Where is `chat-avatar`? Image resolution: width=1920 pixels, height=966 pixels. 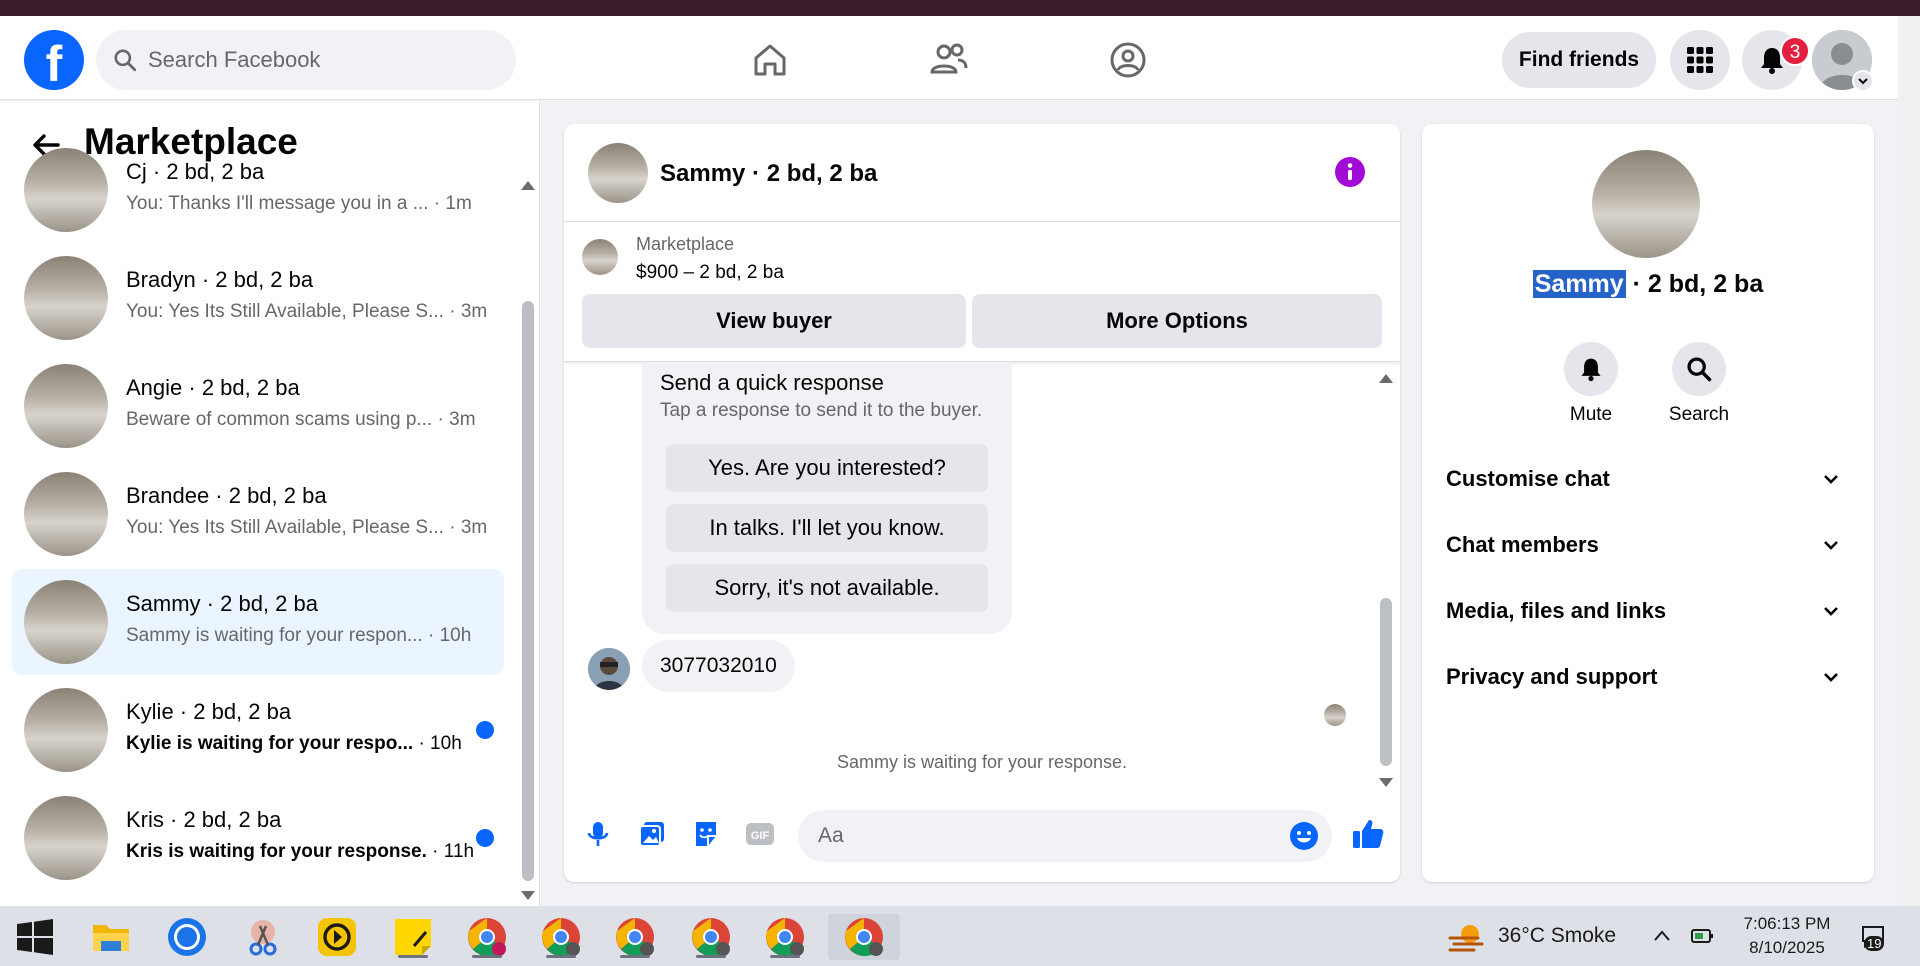 chat-avatar is located at coordinates (618, 173).